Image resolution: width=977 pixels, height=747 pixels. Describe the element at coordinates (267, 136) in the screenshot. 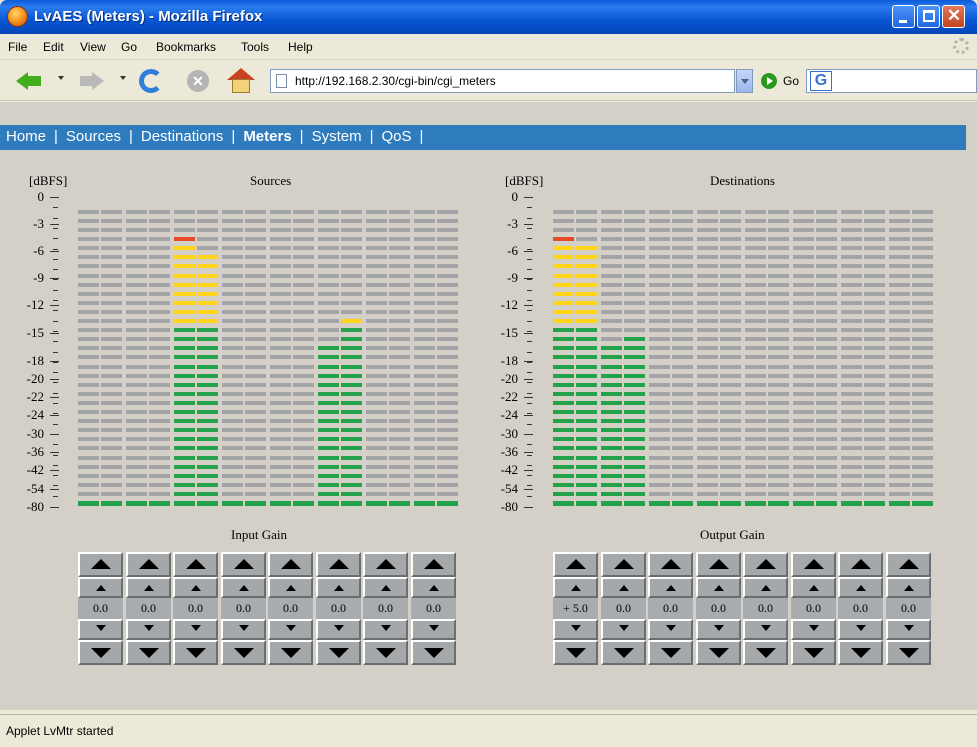

I see `nav-meters: Meters` at that location.